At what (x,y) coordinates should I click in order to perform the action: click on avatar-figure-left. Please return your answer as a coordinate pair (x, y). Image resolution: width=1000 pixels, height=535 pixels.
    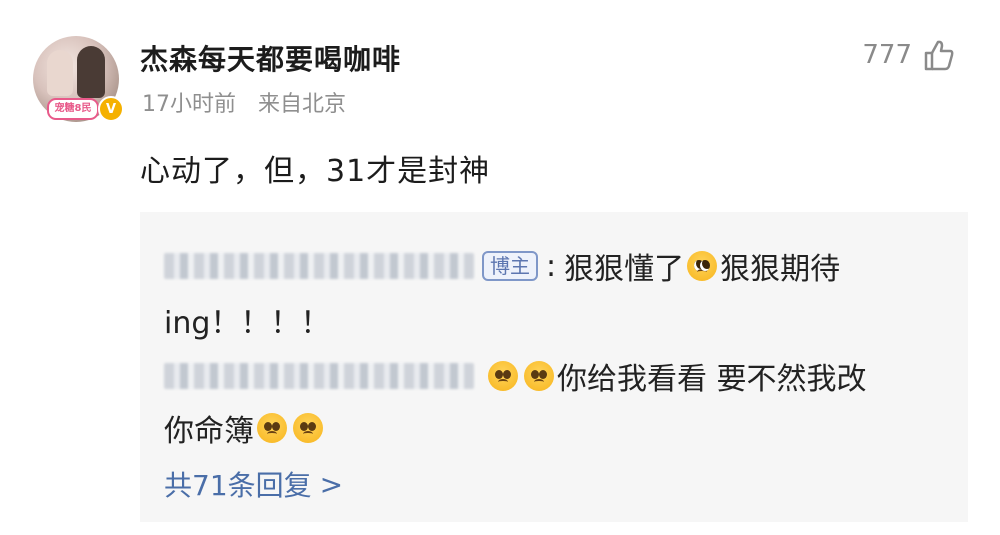
    Looking at the image, I should click on (60, 73).